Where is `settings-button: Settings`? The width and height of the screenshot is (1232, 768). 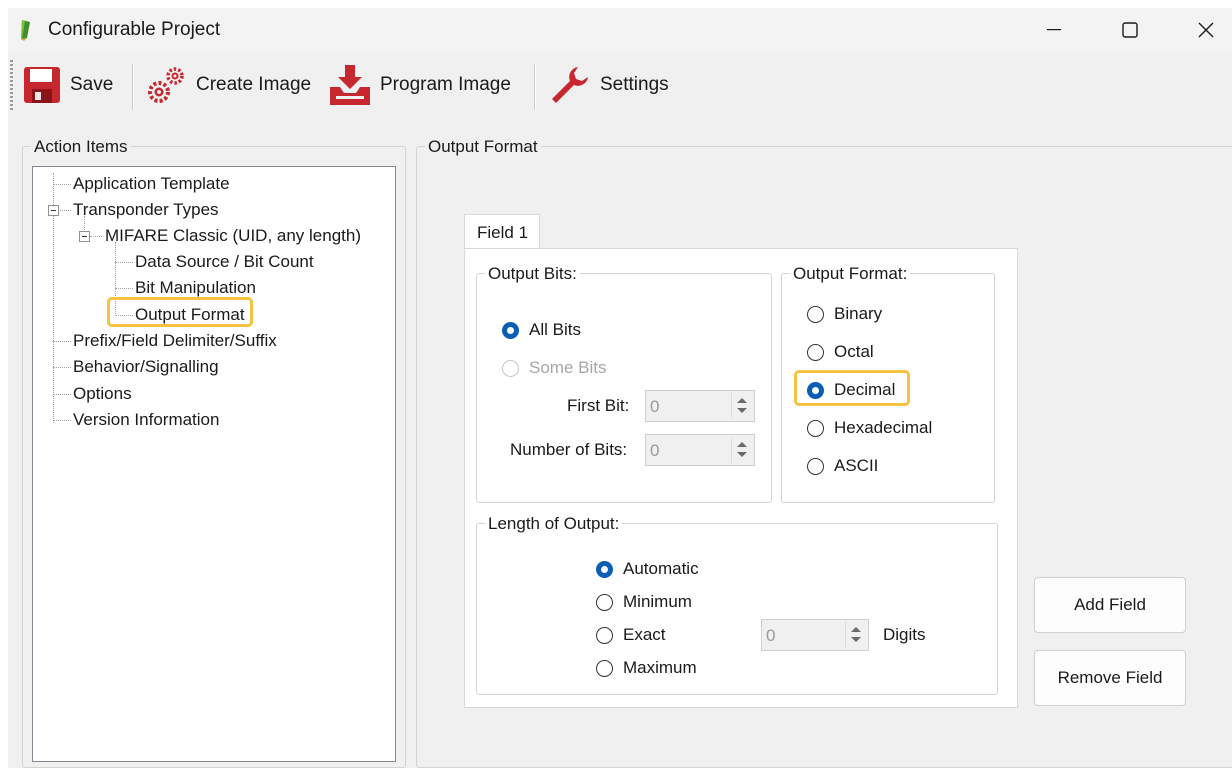 settings-button: Settings is located at coordinates (608, 85).